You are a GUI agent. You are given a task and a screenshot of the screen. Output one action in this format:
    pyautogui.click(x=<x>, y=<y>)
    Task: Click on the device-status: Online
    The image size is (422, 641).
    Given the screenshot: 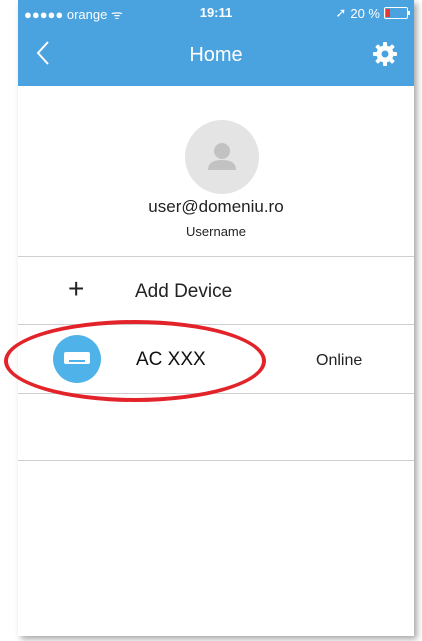 What is the action you would take?
    pyautogui.click(x=339, y=360)
    